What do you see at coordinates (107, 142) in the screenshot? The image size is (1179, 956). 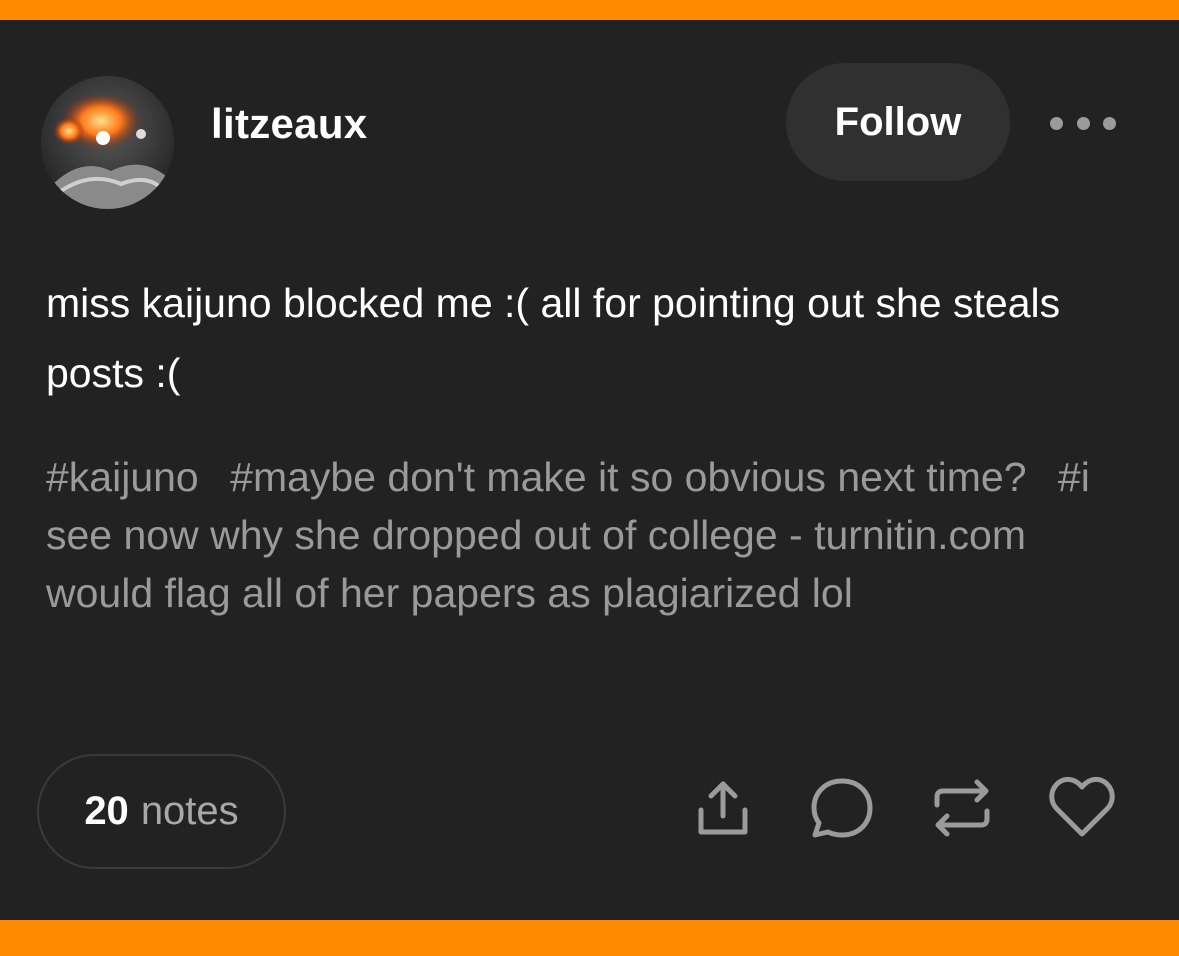 I see `avatar` at bounding box center [107, 142].